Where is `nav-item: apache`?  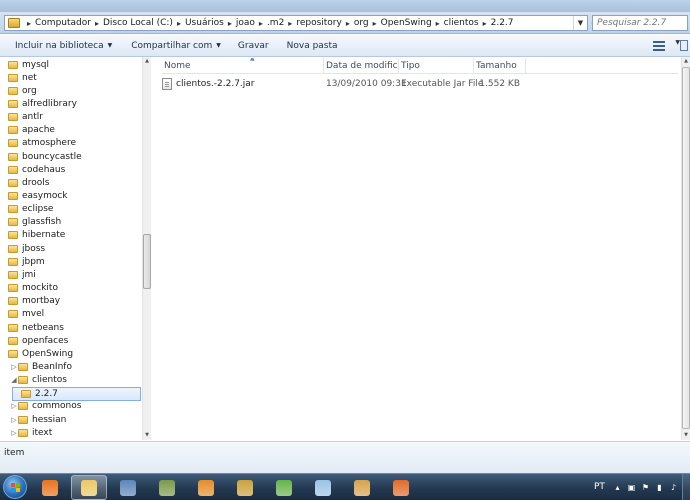
nav-item: apache is located at coordinates (71, 130).